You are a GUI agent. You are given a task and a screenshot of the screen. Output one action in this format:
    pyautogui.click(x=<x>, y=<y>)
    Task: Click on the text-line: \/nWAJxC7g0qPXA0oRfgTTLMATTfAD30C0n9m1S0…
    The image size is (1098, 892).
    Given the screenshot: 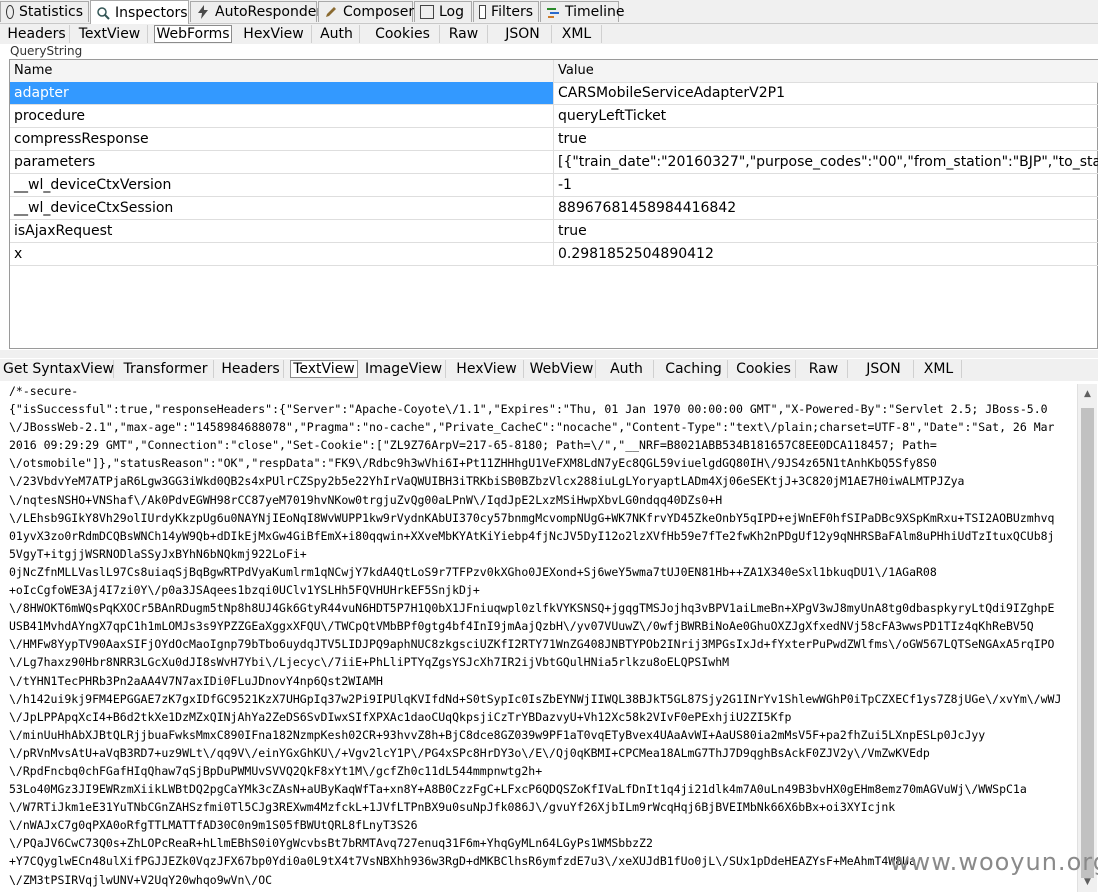 What is the action you would take?
    pyautogui.click(x=213, y=825)
    